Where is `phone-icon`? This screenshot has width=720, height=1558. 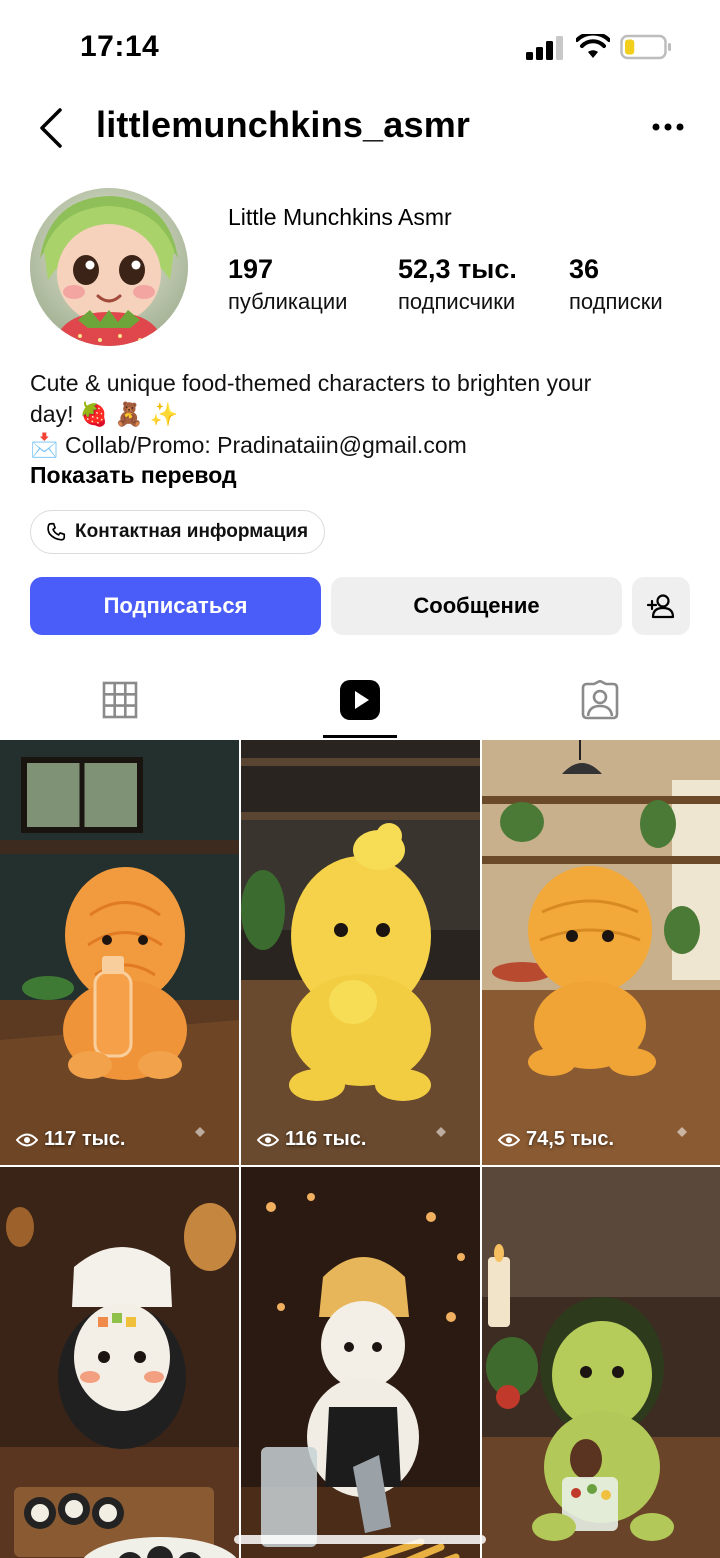
phone-icon is located at coordinates (56, 531).